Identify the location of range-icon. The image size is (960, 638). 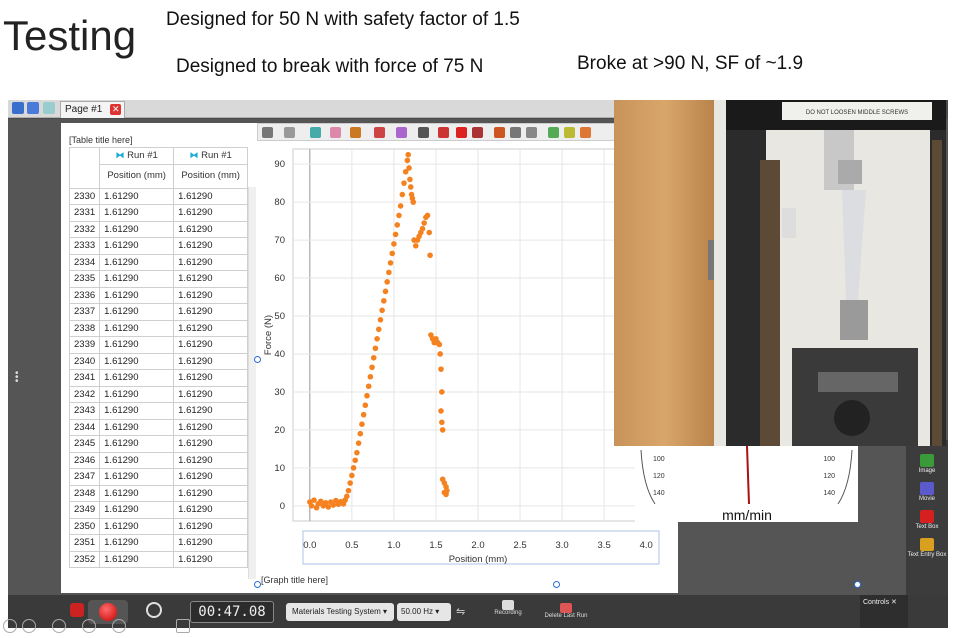
(289, 132).